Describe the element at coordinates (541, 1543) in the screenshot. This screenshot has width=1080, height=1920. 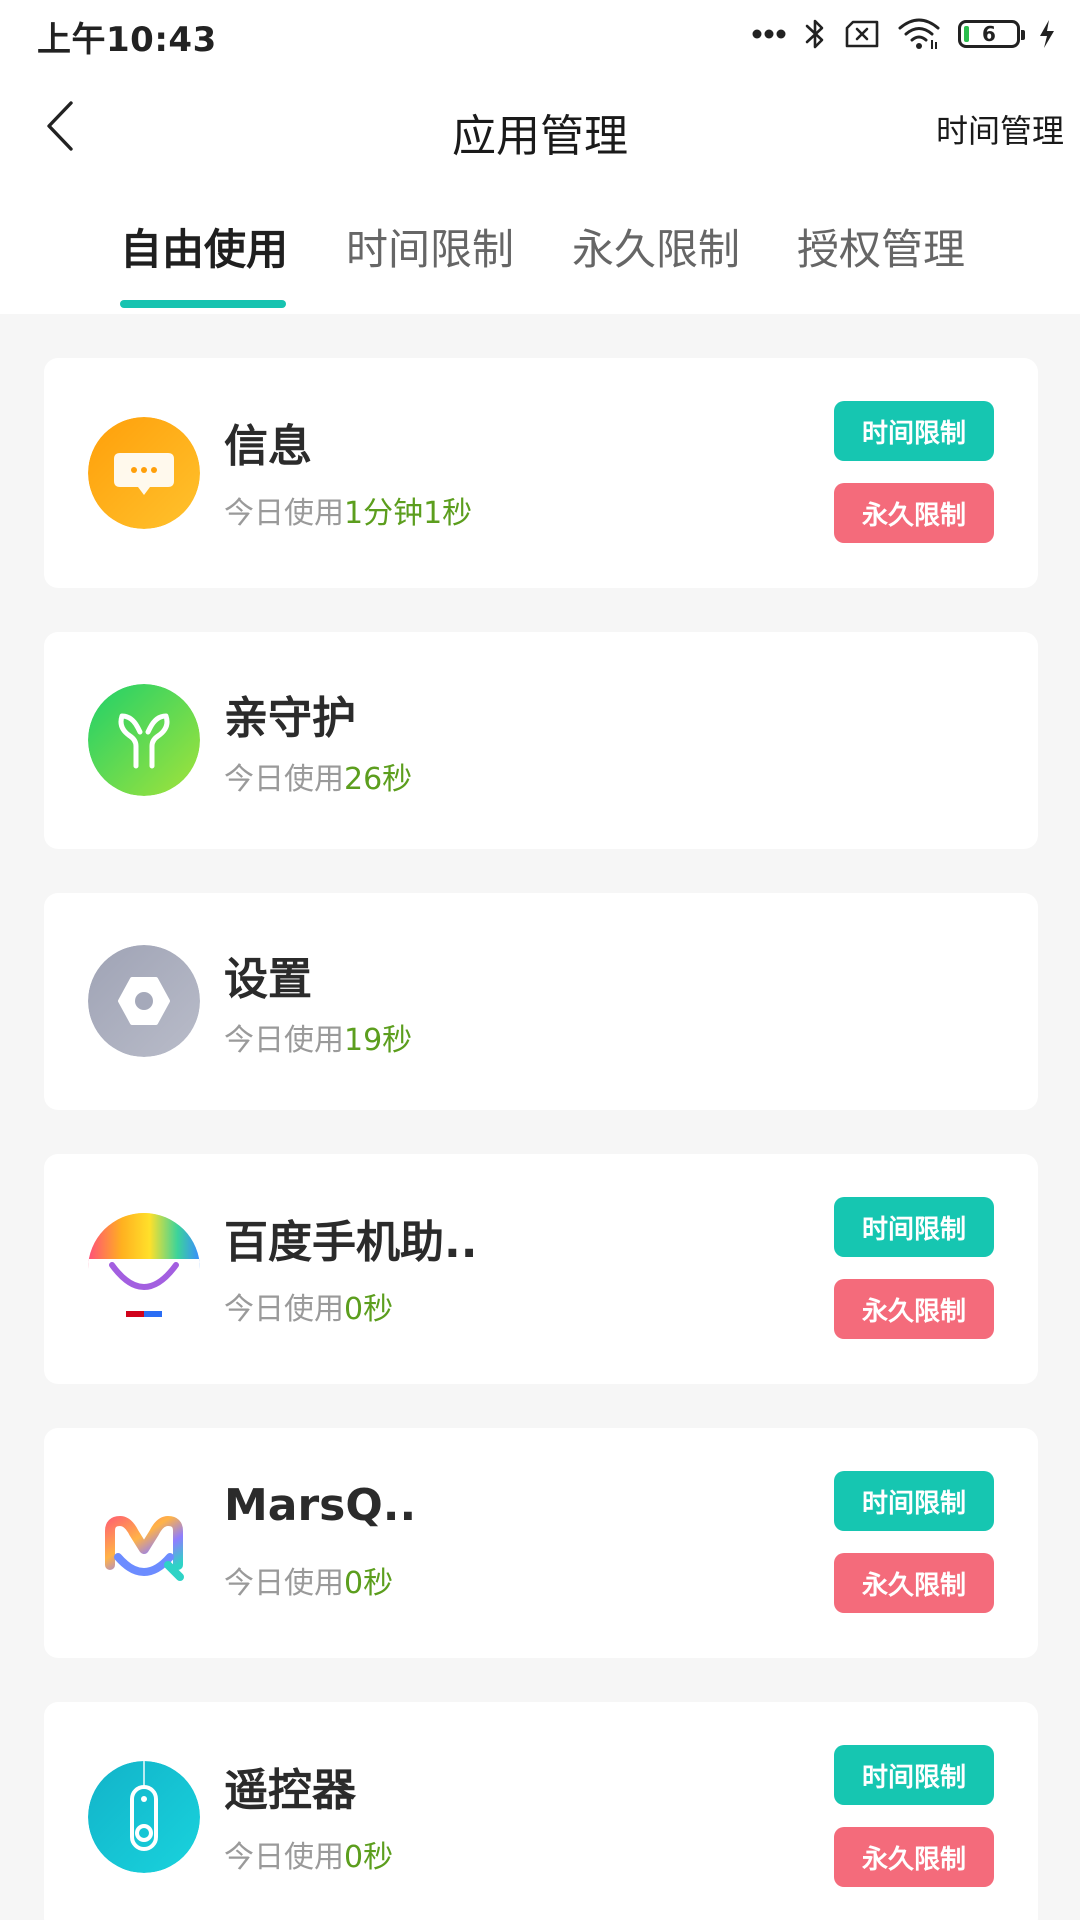
I see `list-item: MarsQ.. 今日使用0秒 时间限制 永久限制` at that location.